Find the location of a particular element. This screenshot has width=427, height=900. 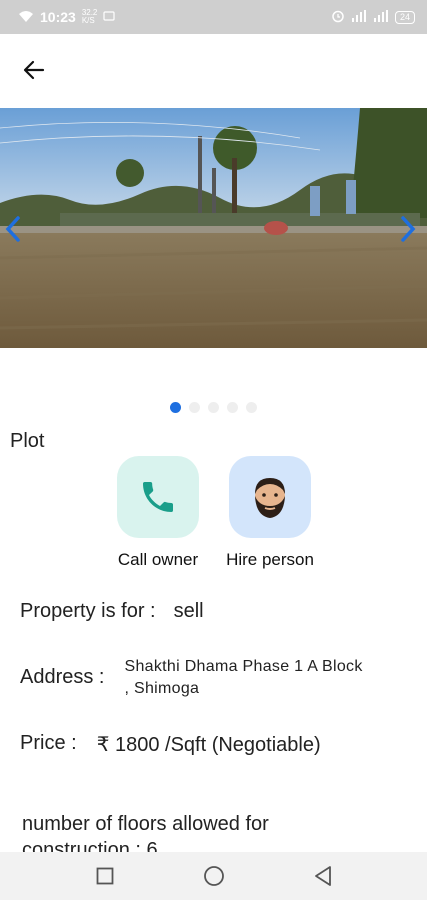

notification-icon is located at coordinates (109, 17).